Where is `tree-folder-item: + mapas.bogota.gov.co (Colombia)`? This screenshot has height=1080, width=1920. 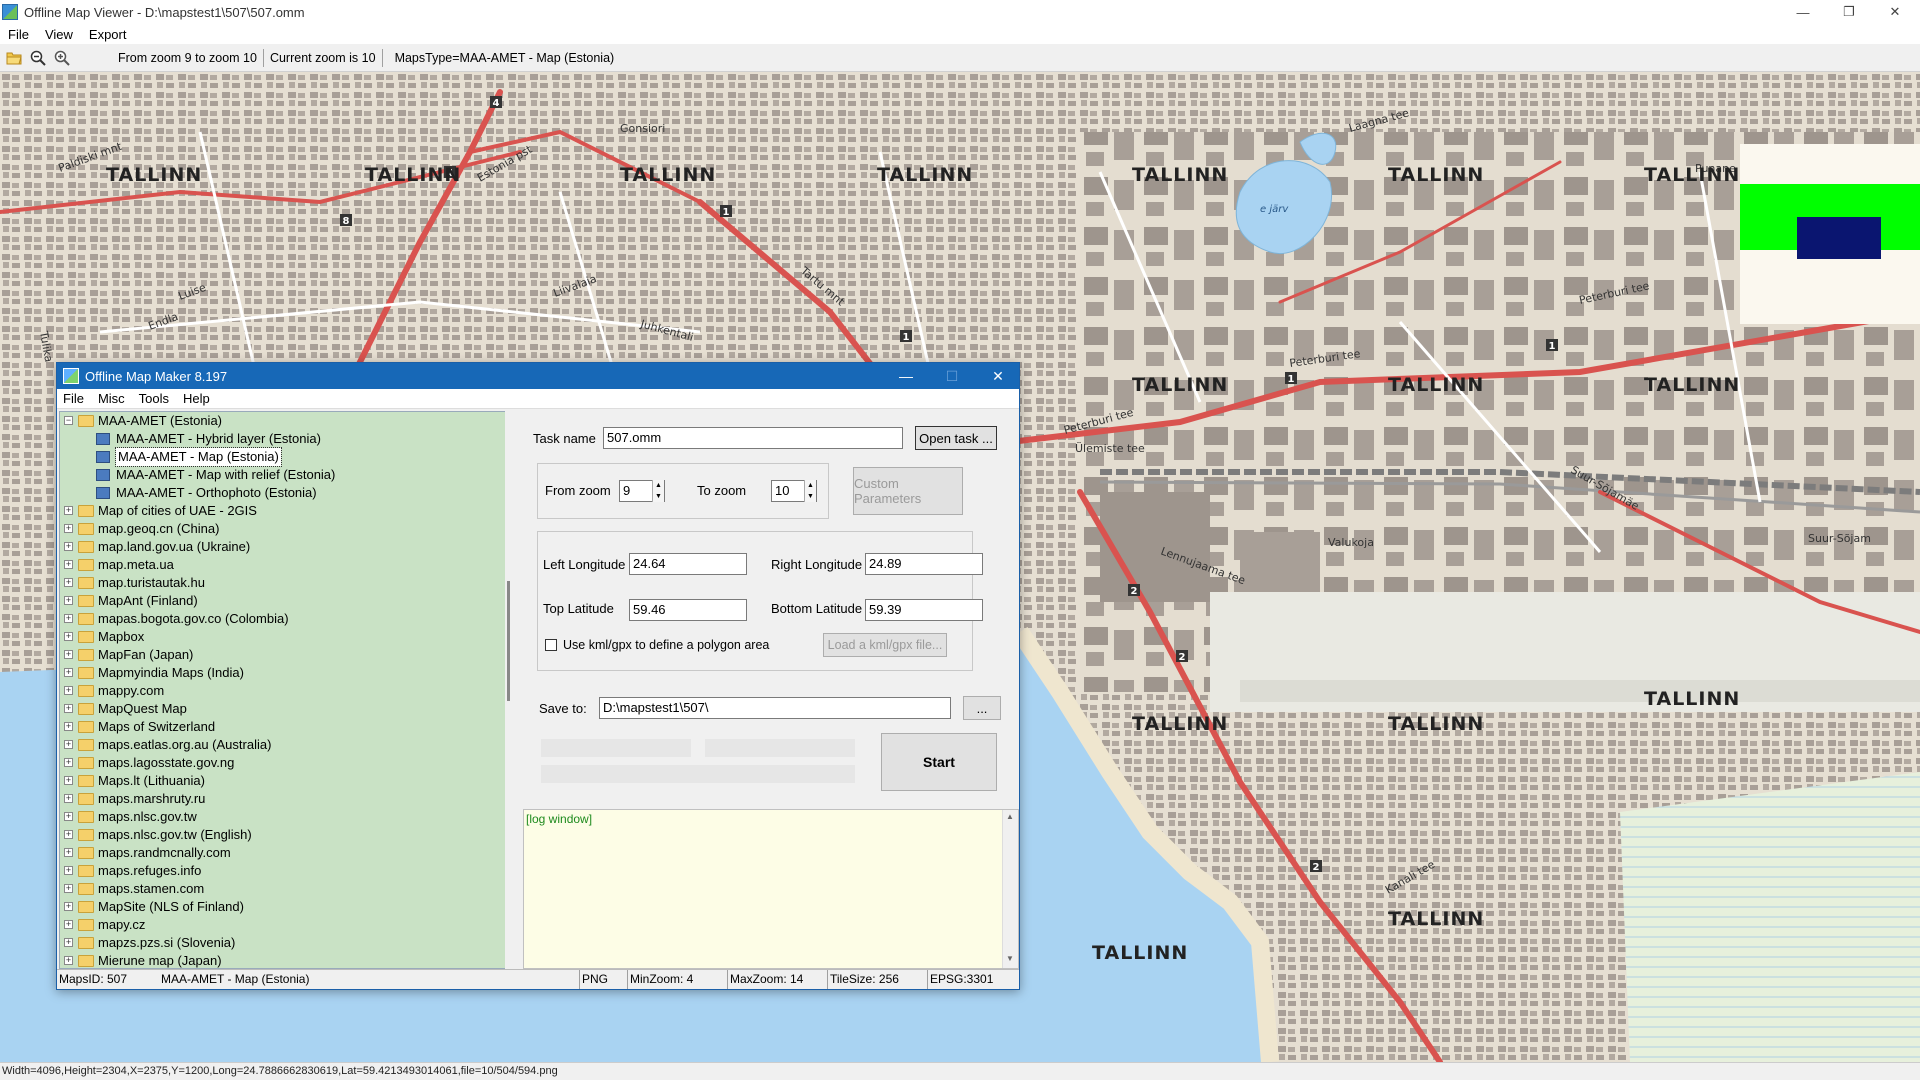 tree-folder-item: + mapas.bogota.gov.co (Colombia) is located at coordinates (287, 619).